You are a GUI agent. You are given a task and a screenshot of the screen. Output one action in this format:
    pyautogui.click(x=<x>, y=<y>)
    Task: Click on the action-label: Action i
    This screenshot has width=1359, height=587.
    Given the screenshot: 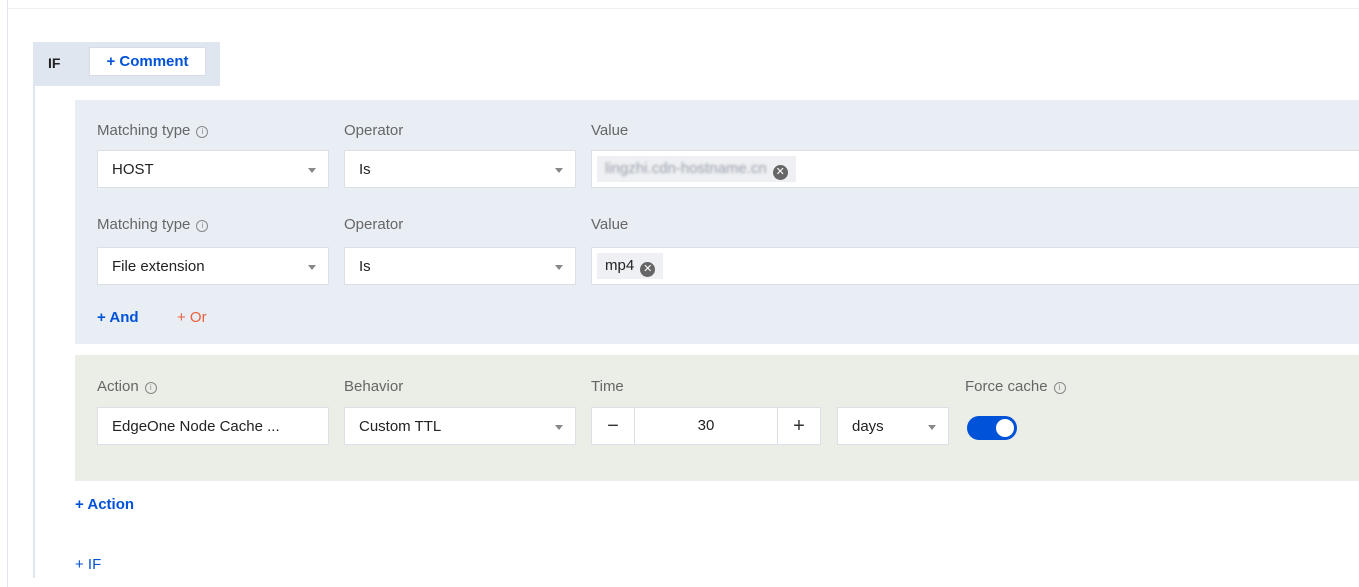 What is the action you would take?
    pyautogui.click(x=127, y=386)
    